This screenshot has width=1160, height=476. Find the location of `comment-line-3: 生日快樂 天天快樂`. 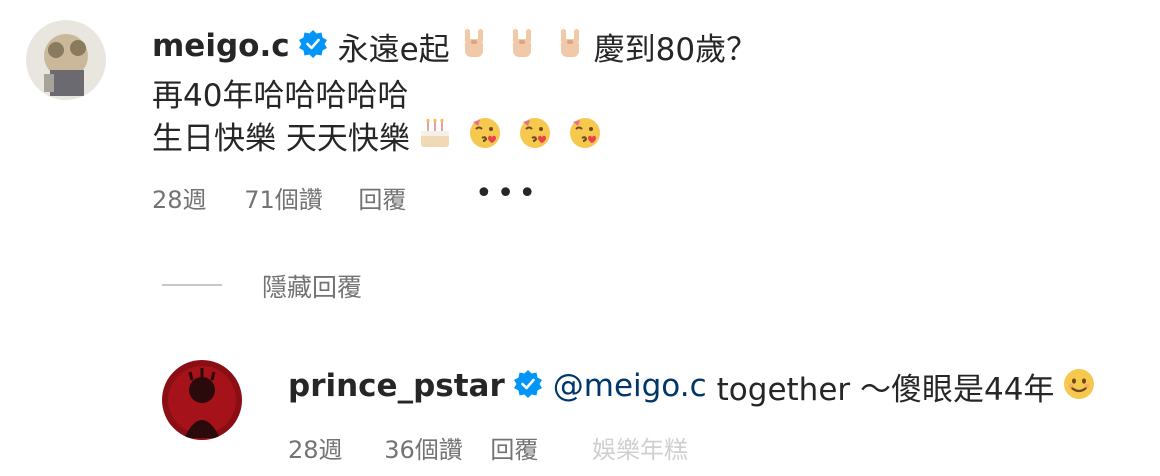

comment-line-3: 生日快樂 天天快樂 is located at coordinates (381, 135).